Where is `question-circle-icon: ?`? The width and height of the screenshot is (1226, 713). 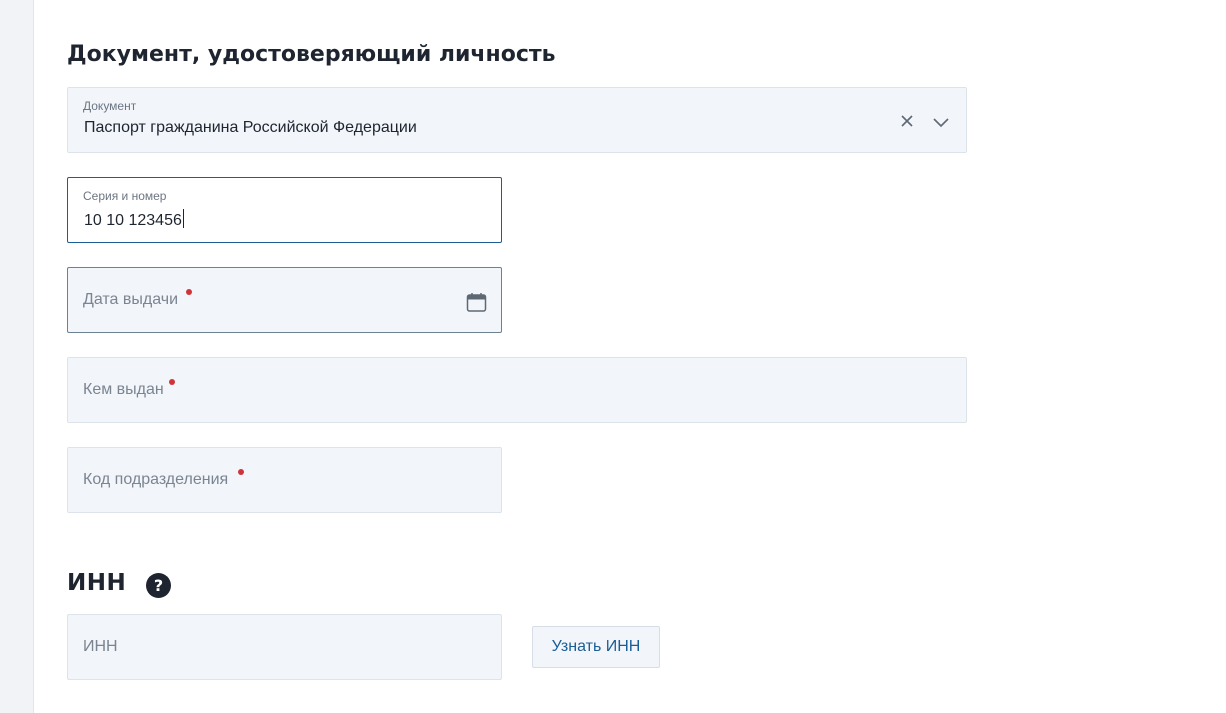 question-circle-icon: ? is located at coordinates (158, 585).